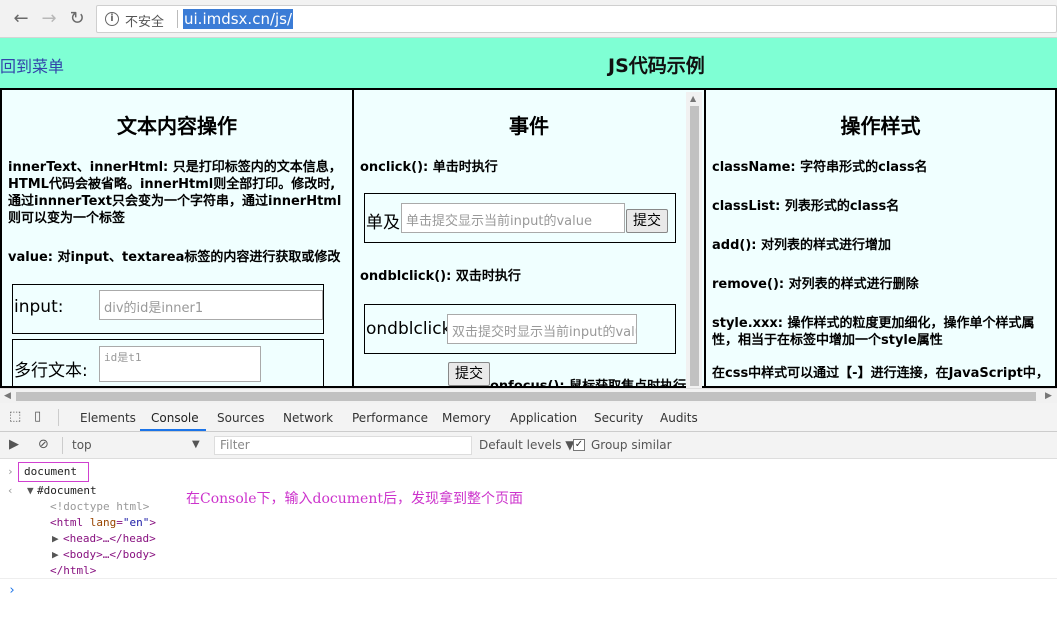  What do you see at coordinates (99, 506) in the screenshot?
I see `doctype-node: <!doctype html>` at bounding box center [99, 506].